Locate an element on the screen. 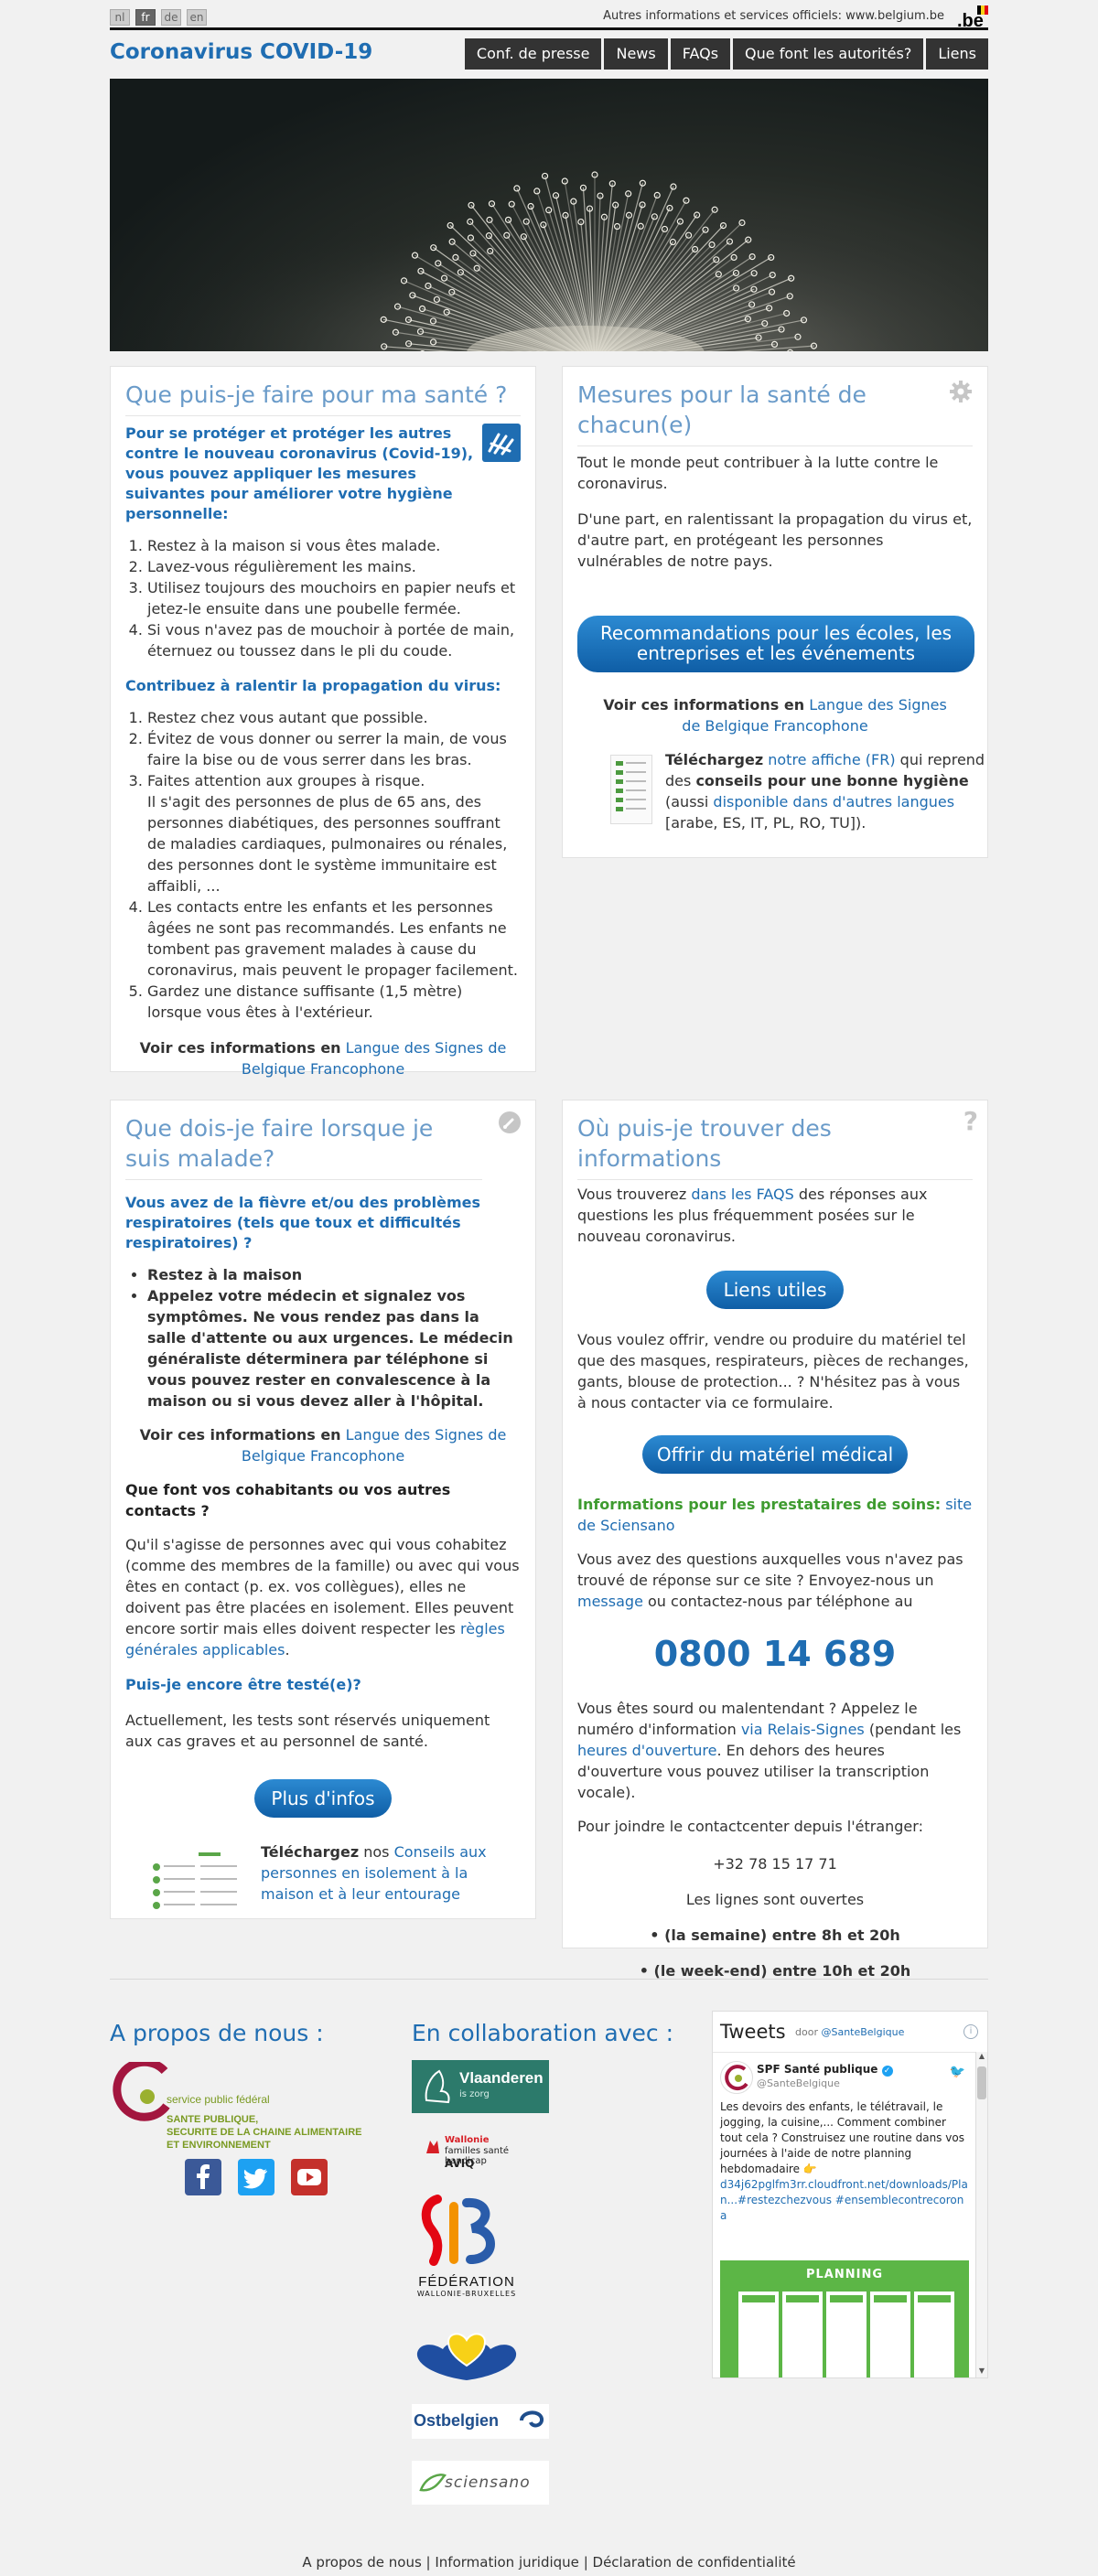 This screenshot has width=1098, height=2576. tweets-by: door @SanteBelgique is located at coordinates (850, 2032).